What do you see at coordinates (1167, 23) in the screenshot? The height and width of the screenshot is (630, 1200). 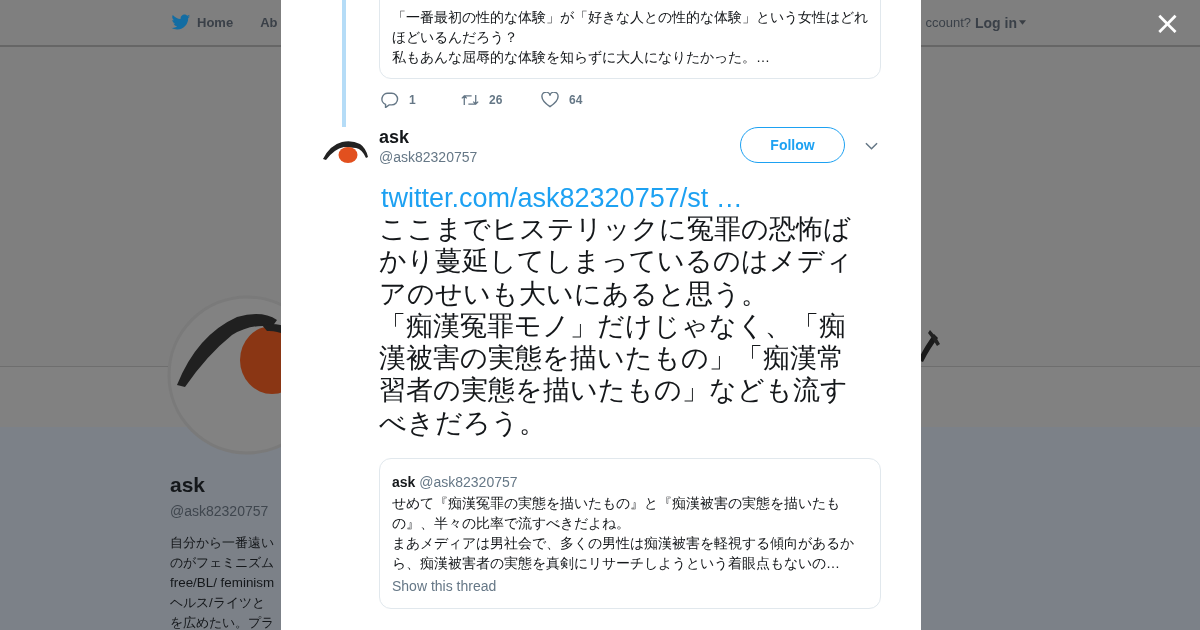 I see `close-button: ×` at bounding box center [1167, 23].